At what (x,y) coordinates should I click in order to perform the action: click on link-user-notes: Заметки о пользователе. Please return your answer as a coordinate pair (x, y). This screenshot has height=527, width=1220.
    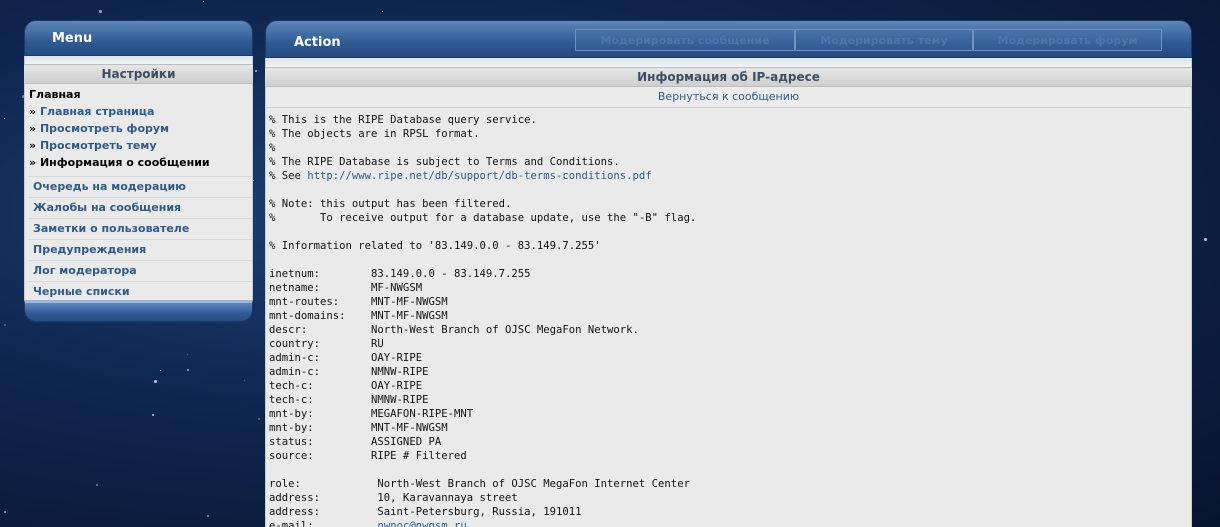
    Looking at the image, I should click on (140, 228).